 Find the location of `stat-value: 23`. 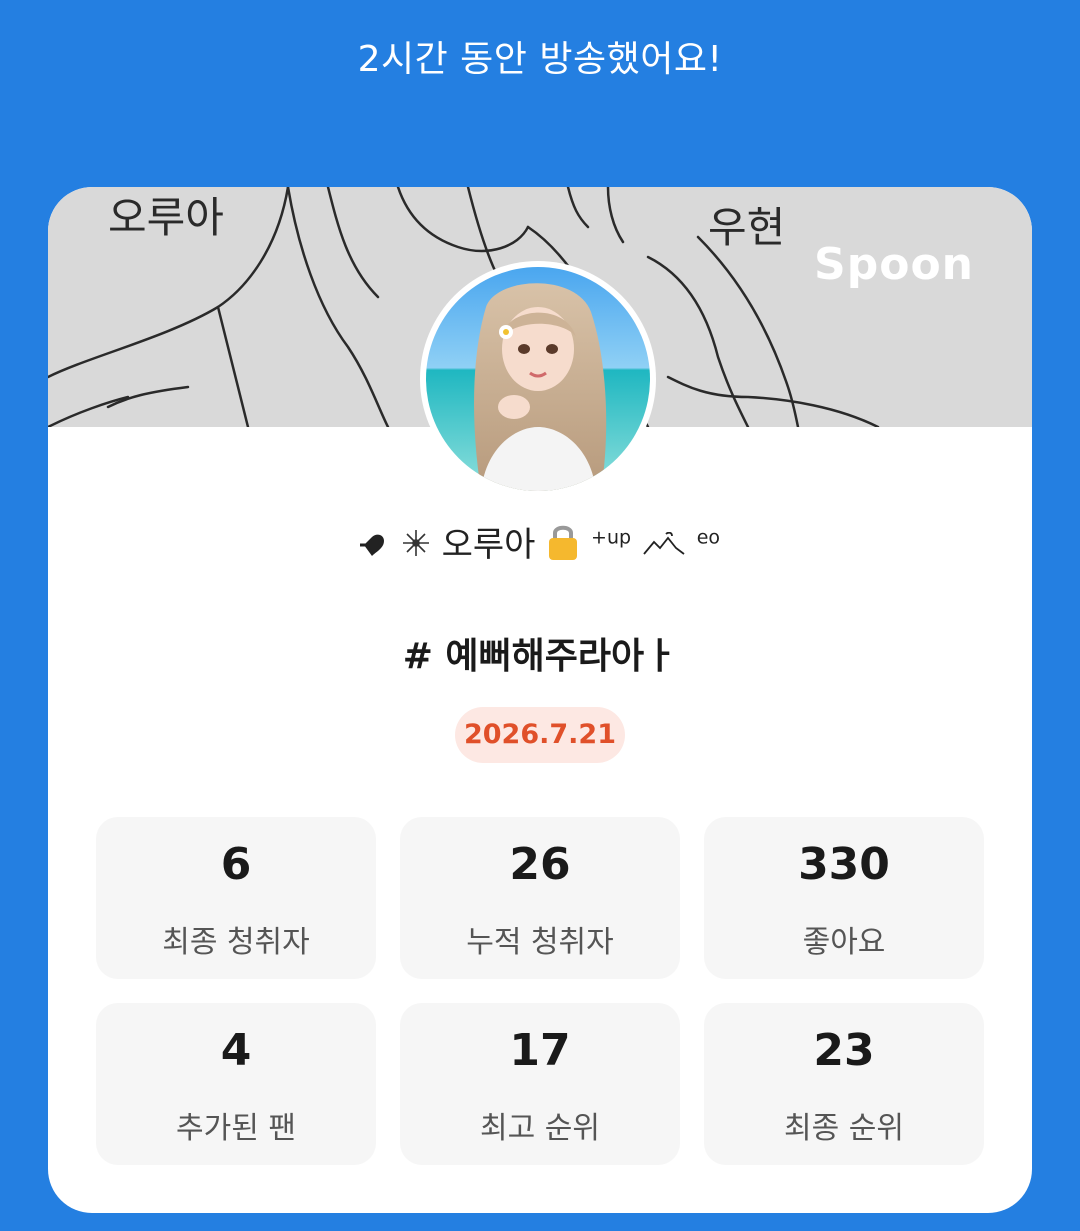

stat-value: 23 is located at coordinates (844, 1050).